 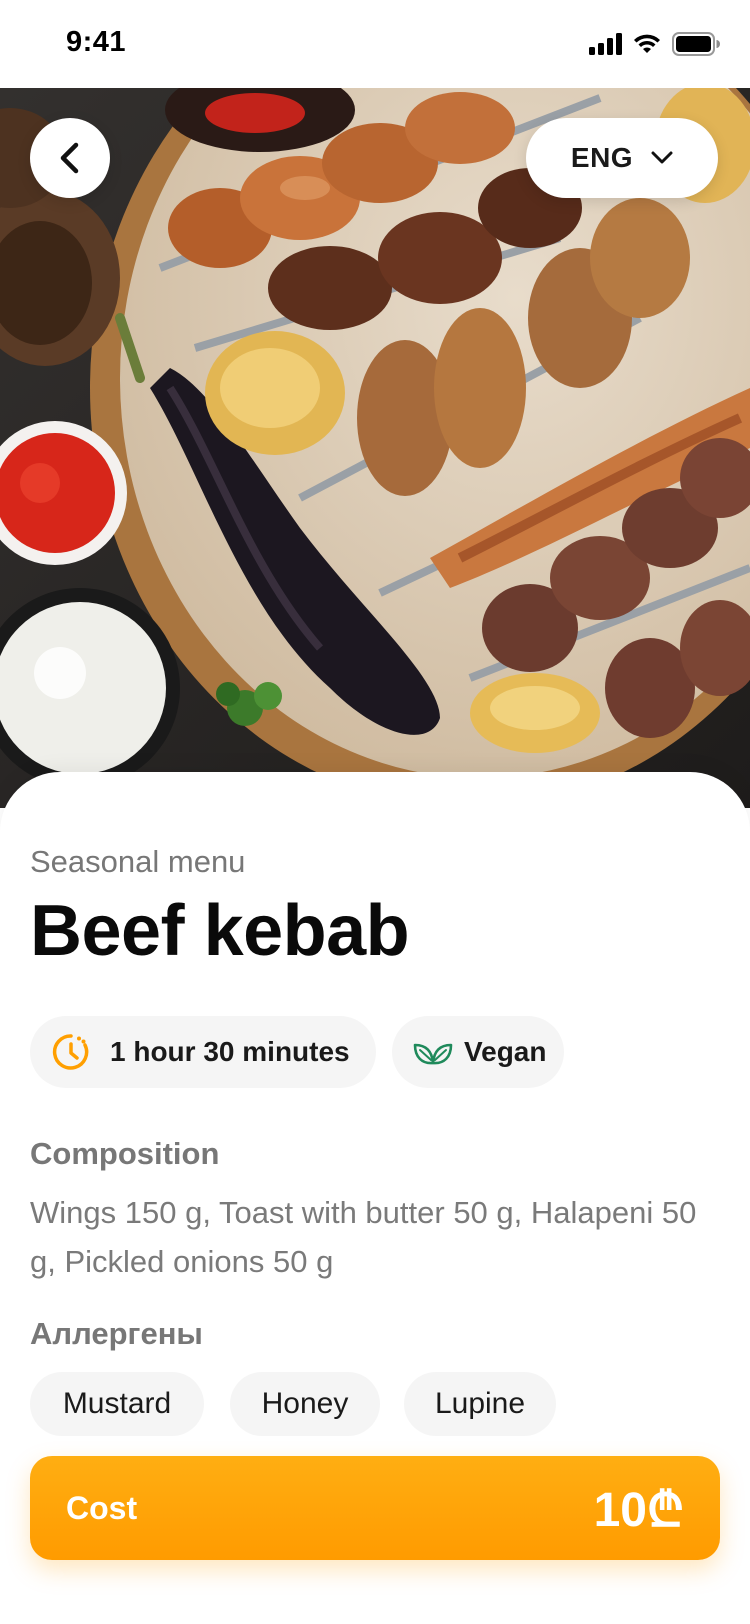 What do you see at coordinates (375, 44) in the screenshot?
I see `status-bar: 9:41` at bounding box center [375, 44].